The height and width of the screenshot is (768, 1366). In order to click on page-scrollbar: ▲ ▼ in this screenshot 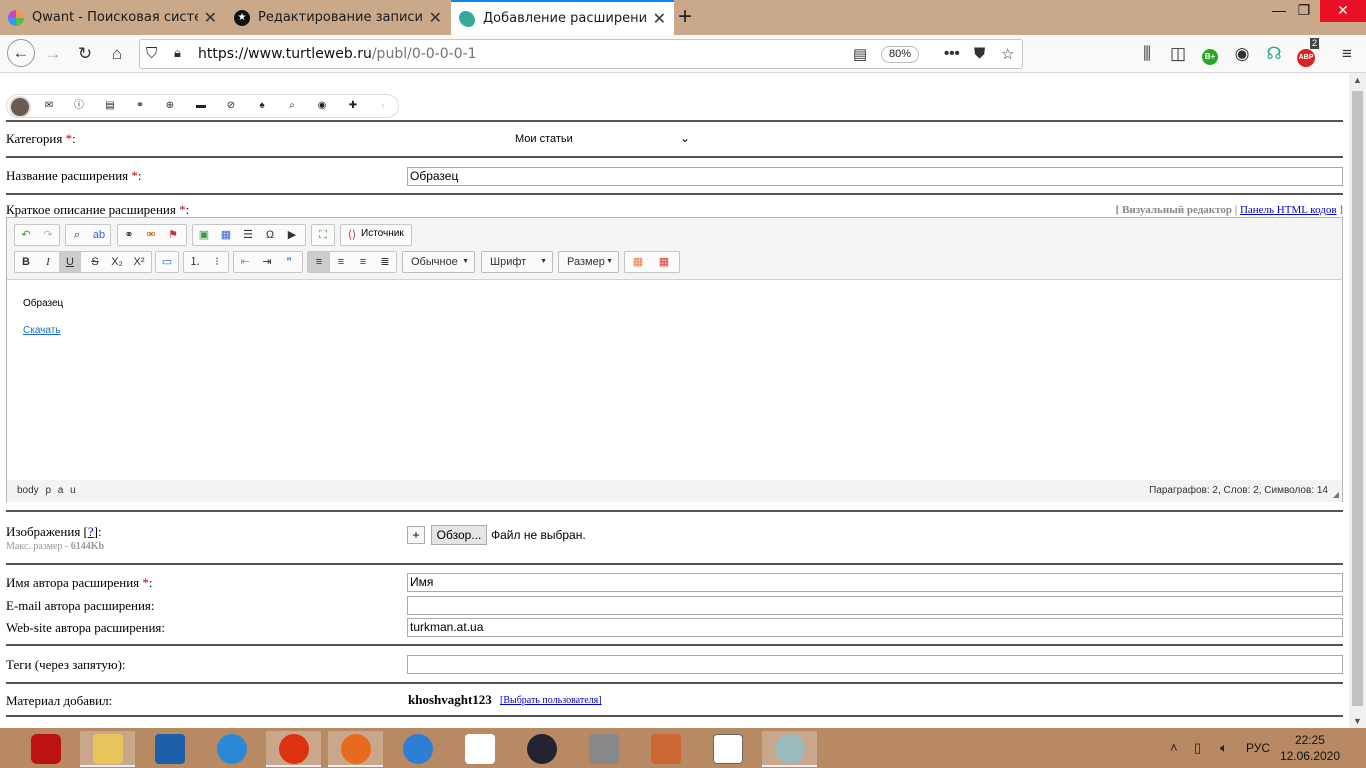, I will do `click(1357, 400)`.